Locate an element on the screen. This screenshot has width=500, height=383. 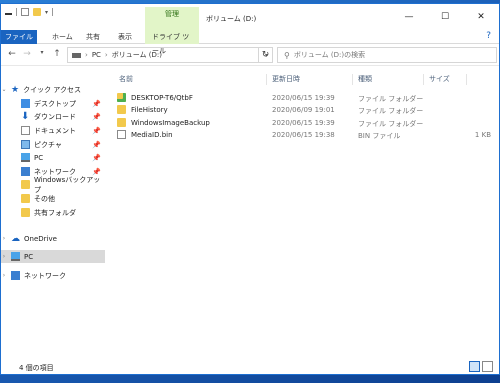
column-header-size: サイズ is located at coordinates (439, 80).